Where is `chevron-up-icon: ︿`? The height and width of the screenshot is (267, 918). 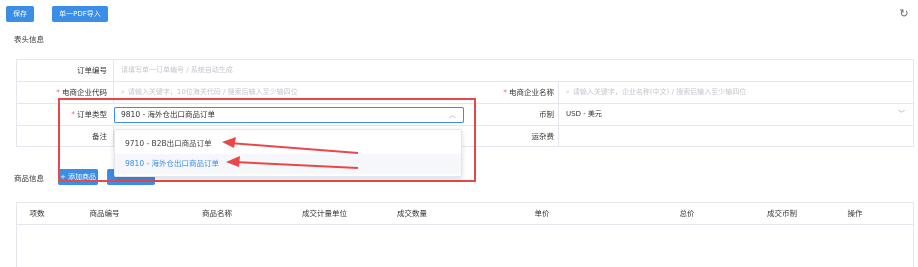
chevron-up-icon: ︿ is located at coordinates (452, 115).